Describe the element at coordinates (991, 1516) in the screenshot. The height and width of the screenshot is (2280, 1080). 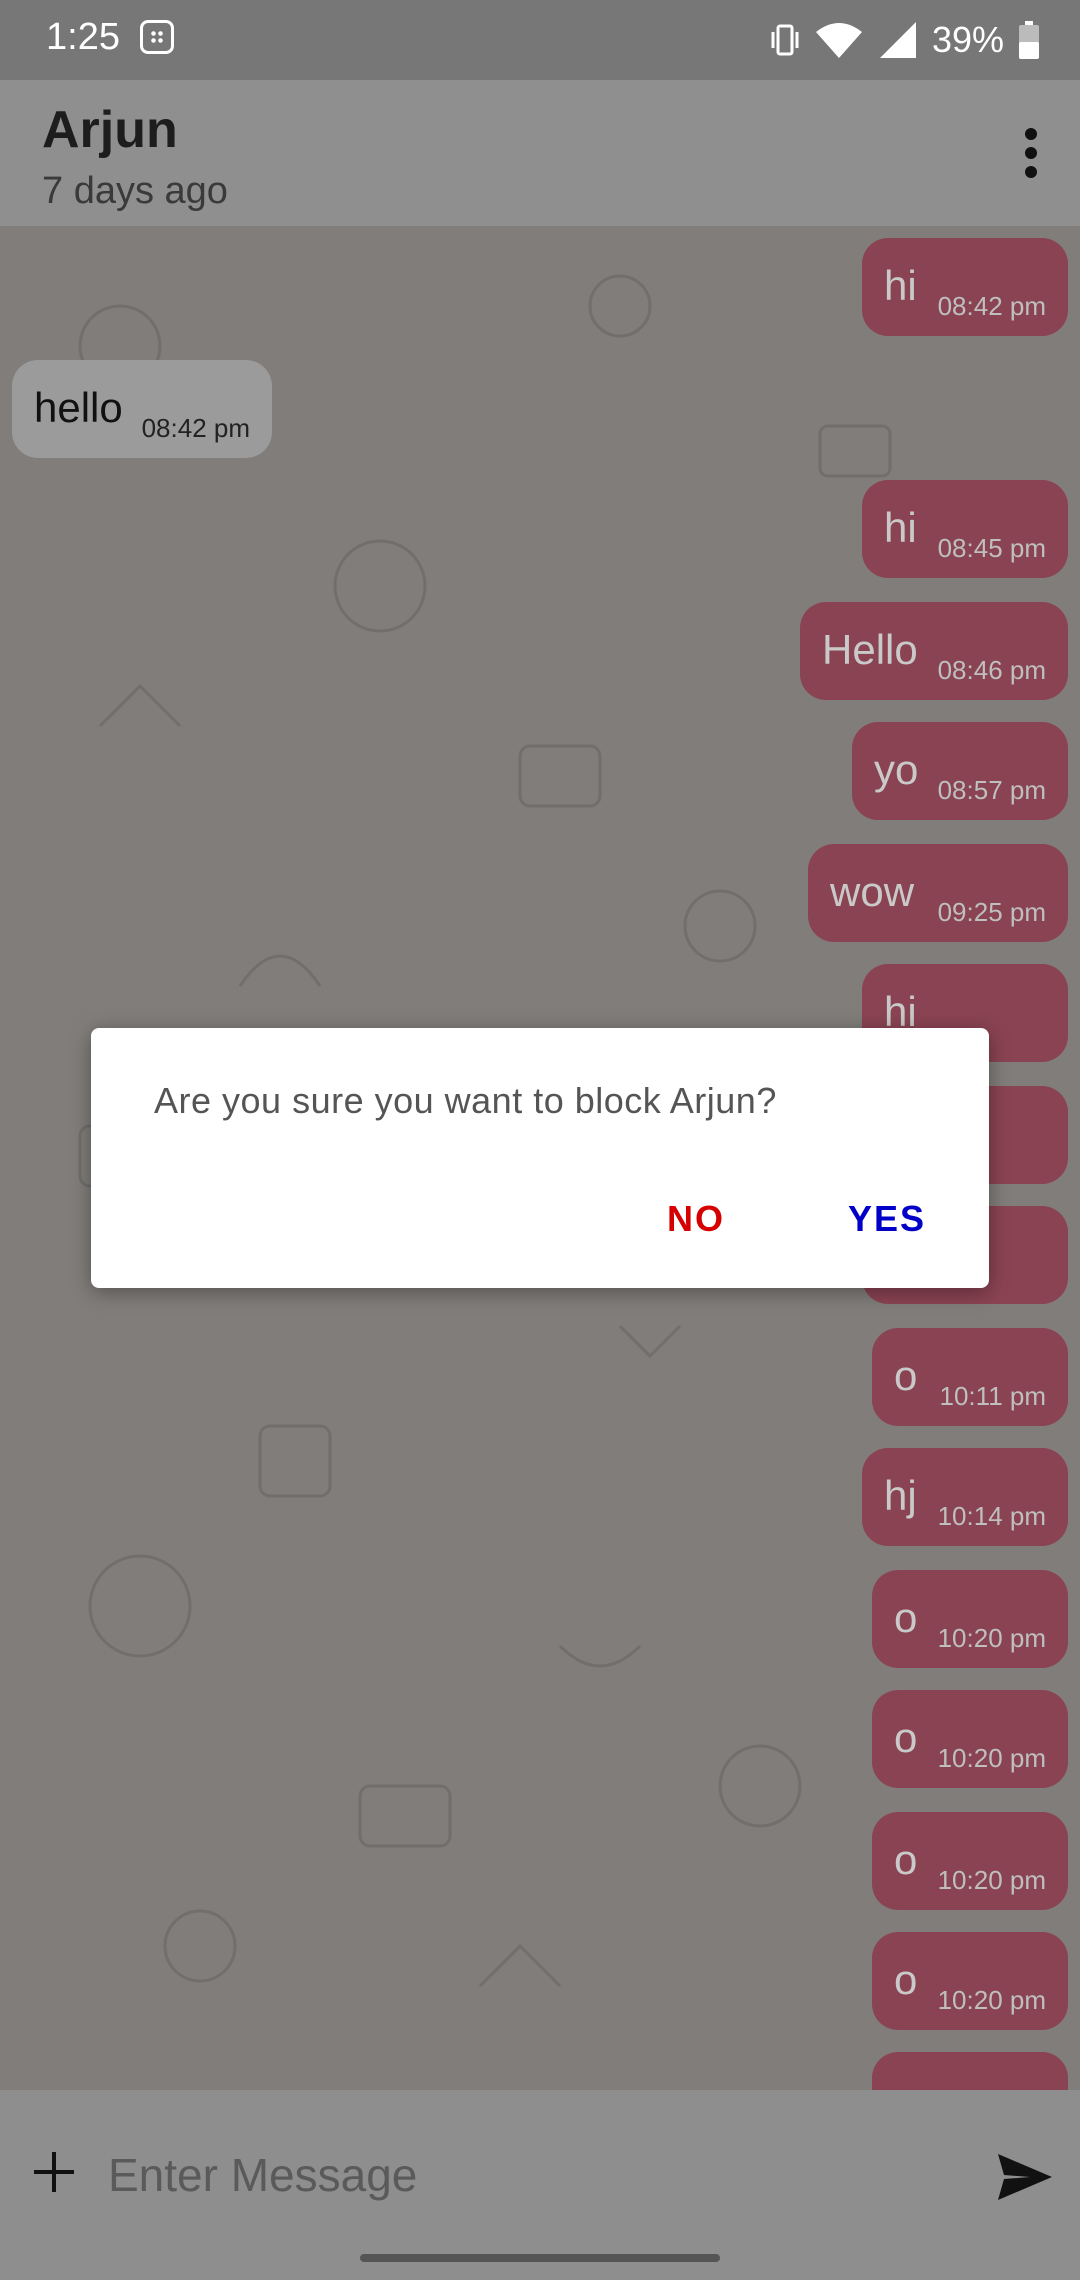
I see `message-time: 10:14 pm` at that location.